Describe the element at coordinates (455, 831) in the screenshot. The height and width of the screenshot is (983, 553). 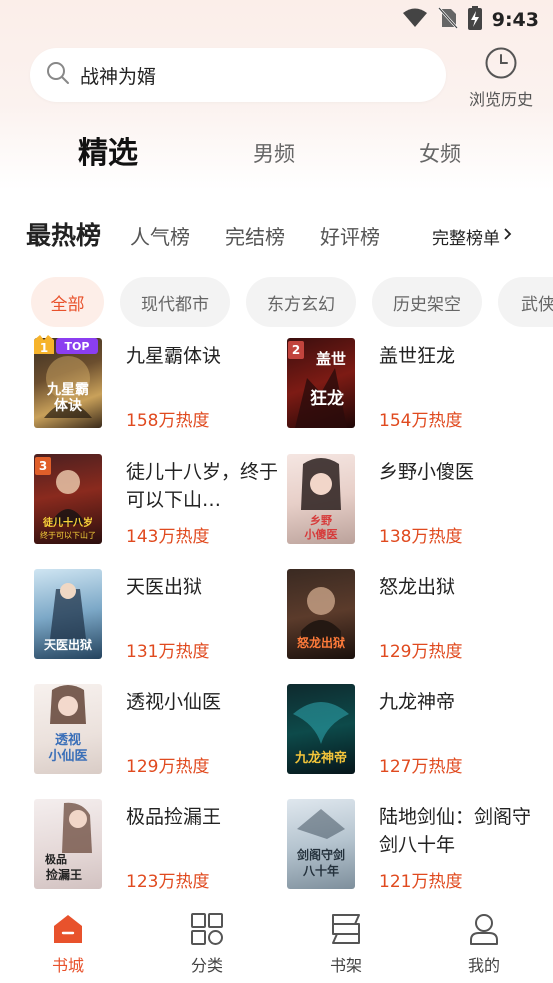
I see `book-title: 陆地剑仙：剑阁守剑八十年` at that location.